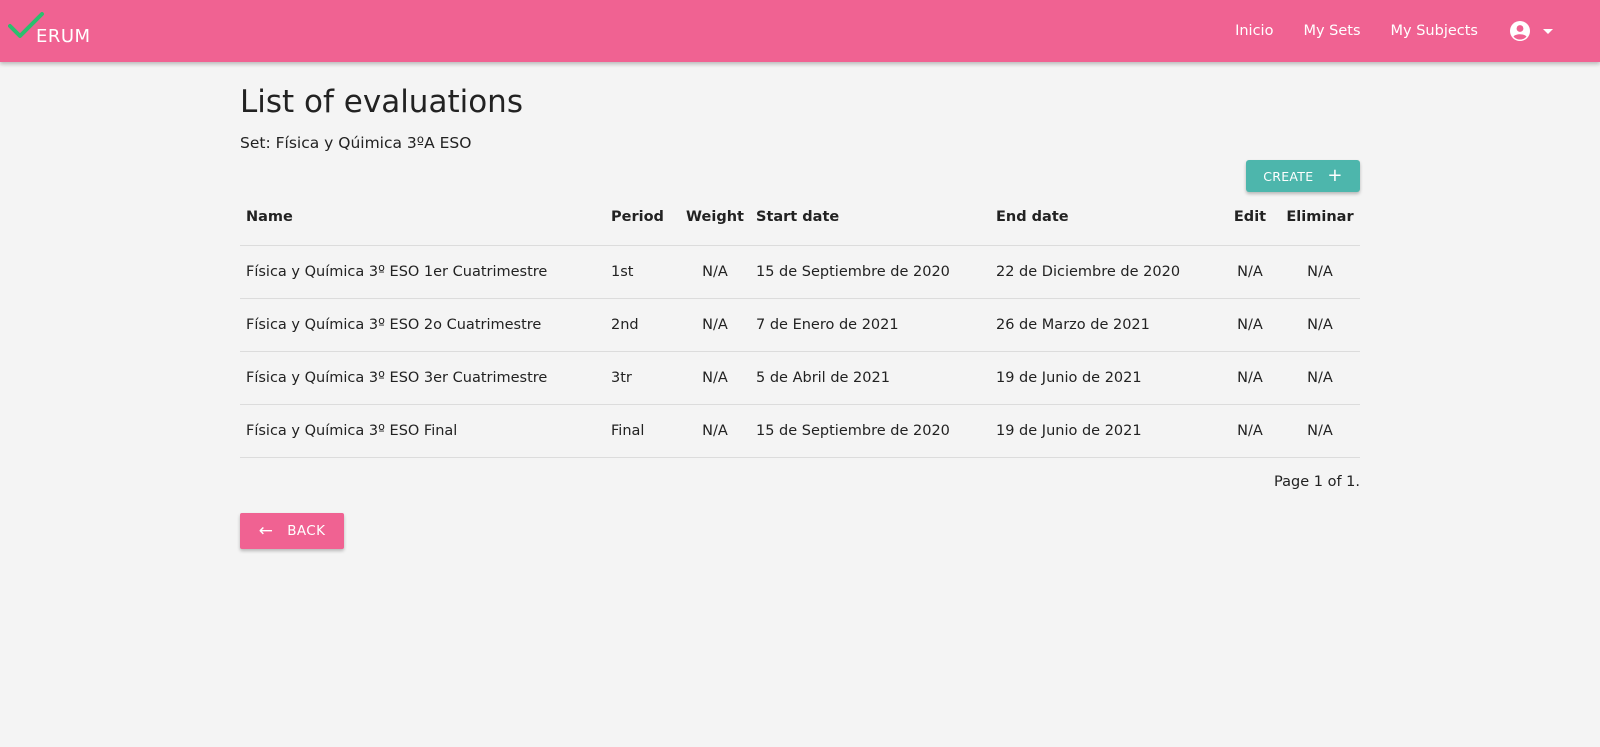  Describe the element at coordinates (422, 218) in the screenshot. I see `header-name: Name` at that location.